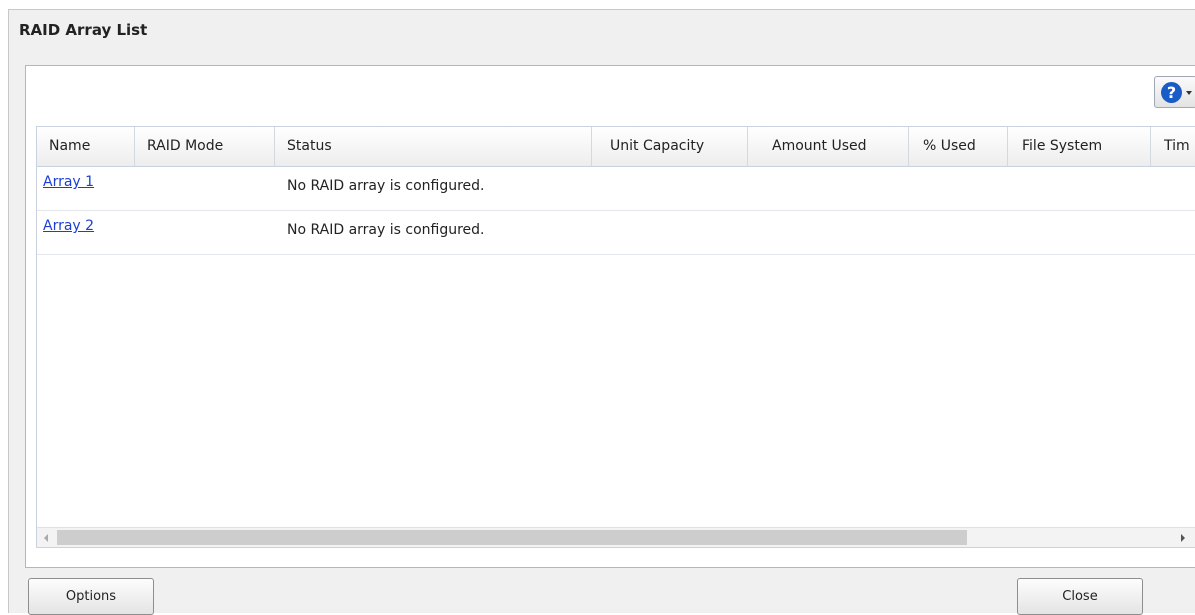 The width and height of the screenshot is (1195, 615). I want to click on column-header-amount-used: Amount Used, so click(828, 146).